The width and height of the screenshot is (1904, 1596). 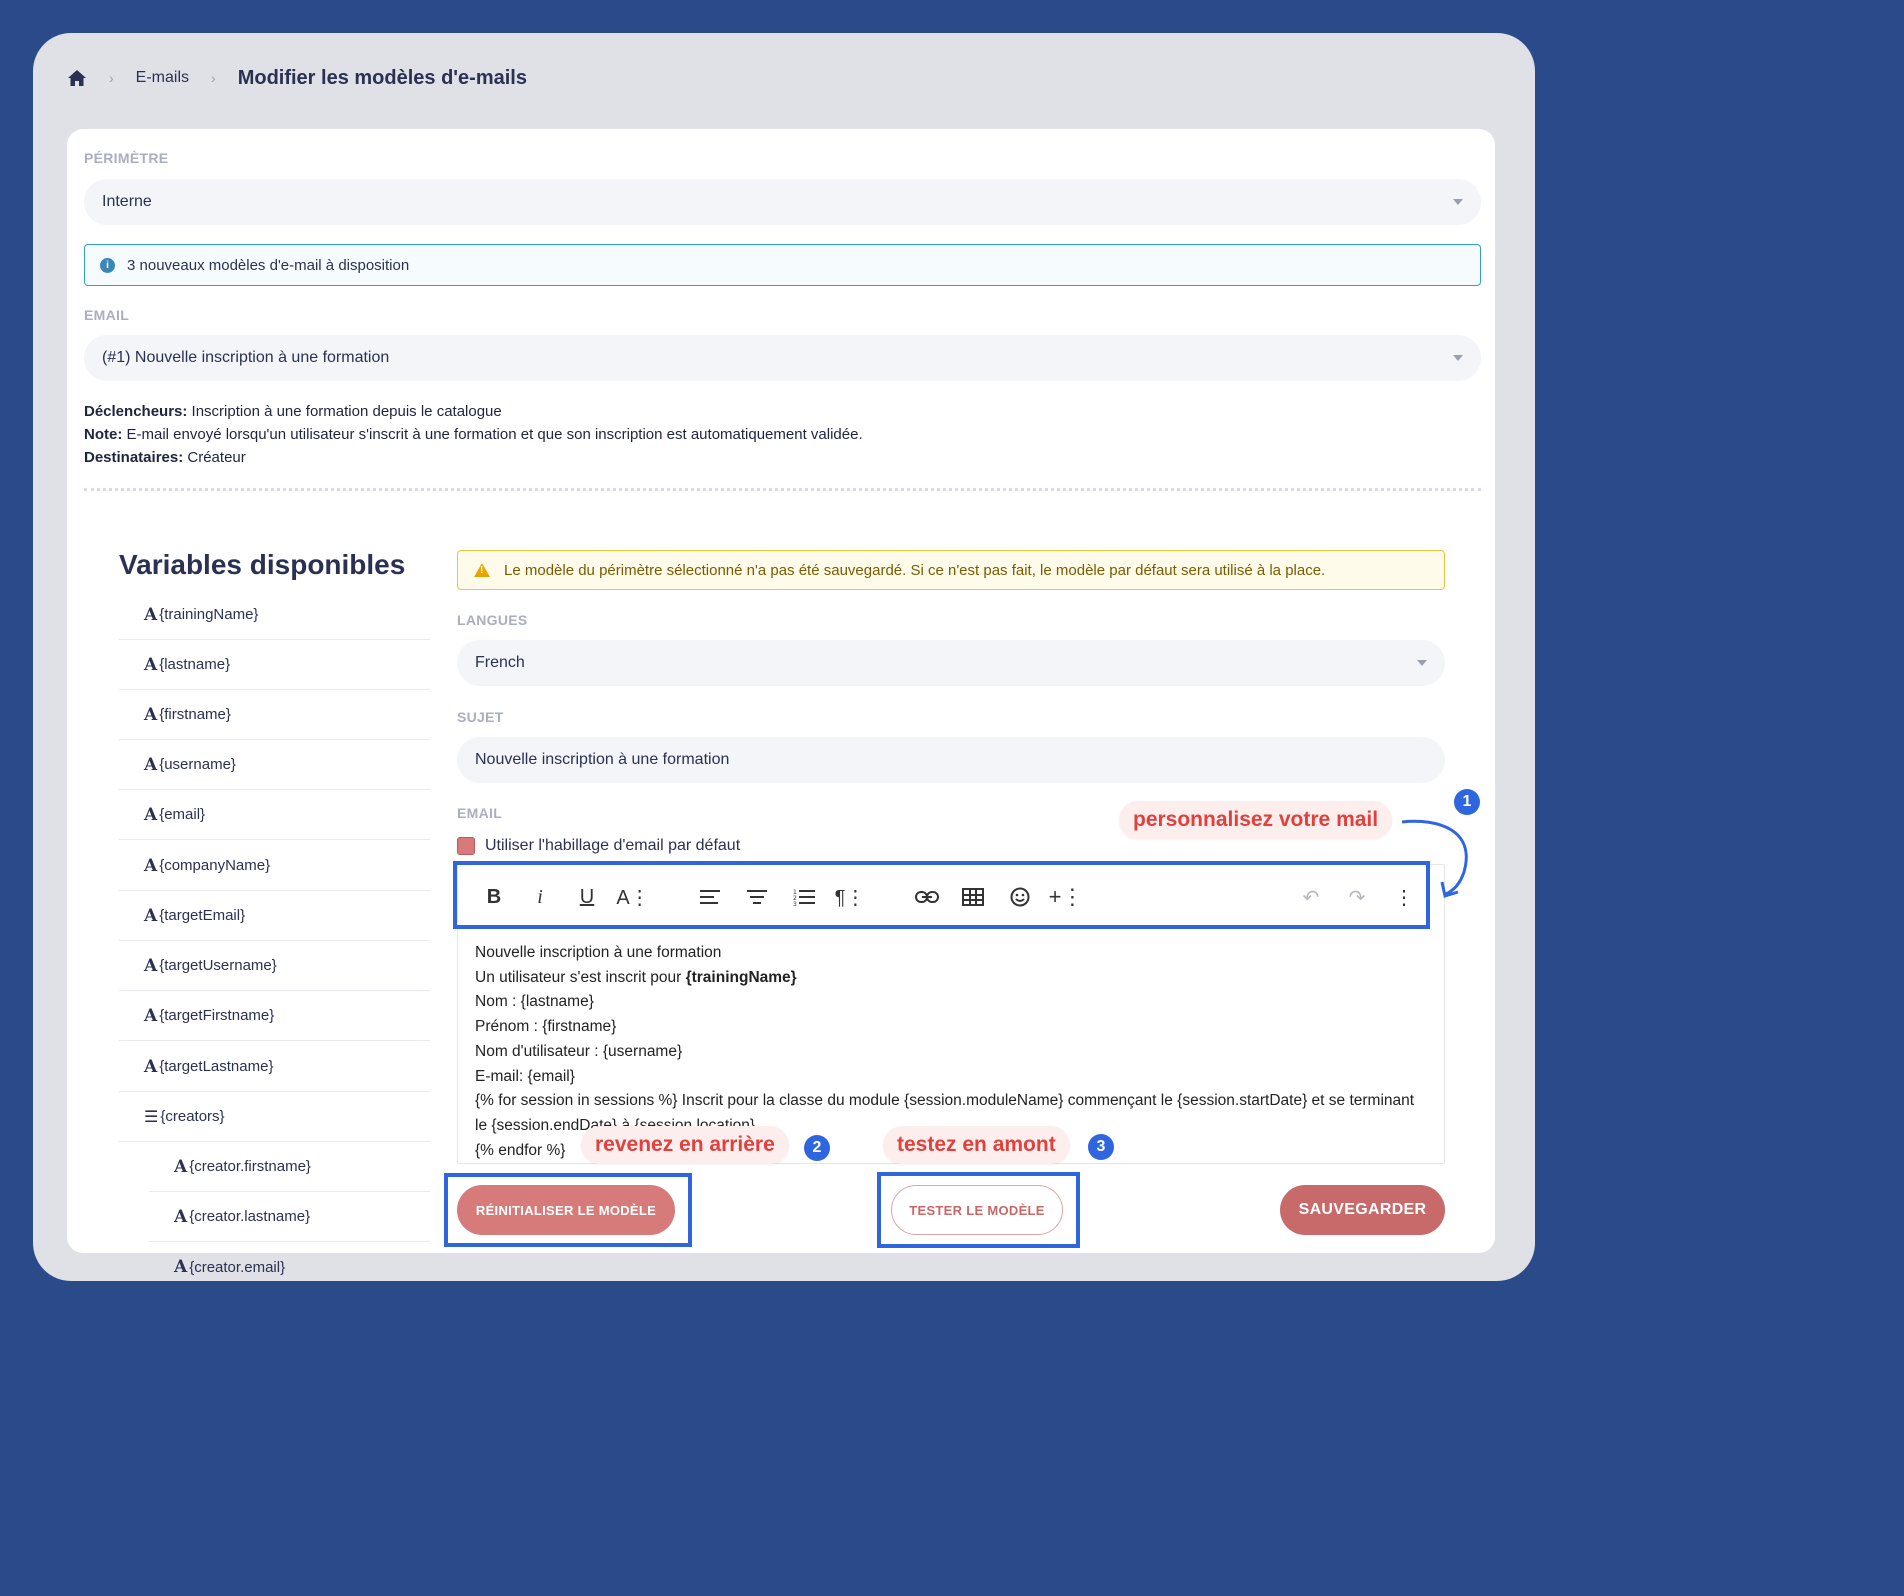 What do you see at coordinates (1362, 1210) in the screenshot?
I see `save-button: SAUVEGARDER` at bounding box center [1362, 1210].